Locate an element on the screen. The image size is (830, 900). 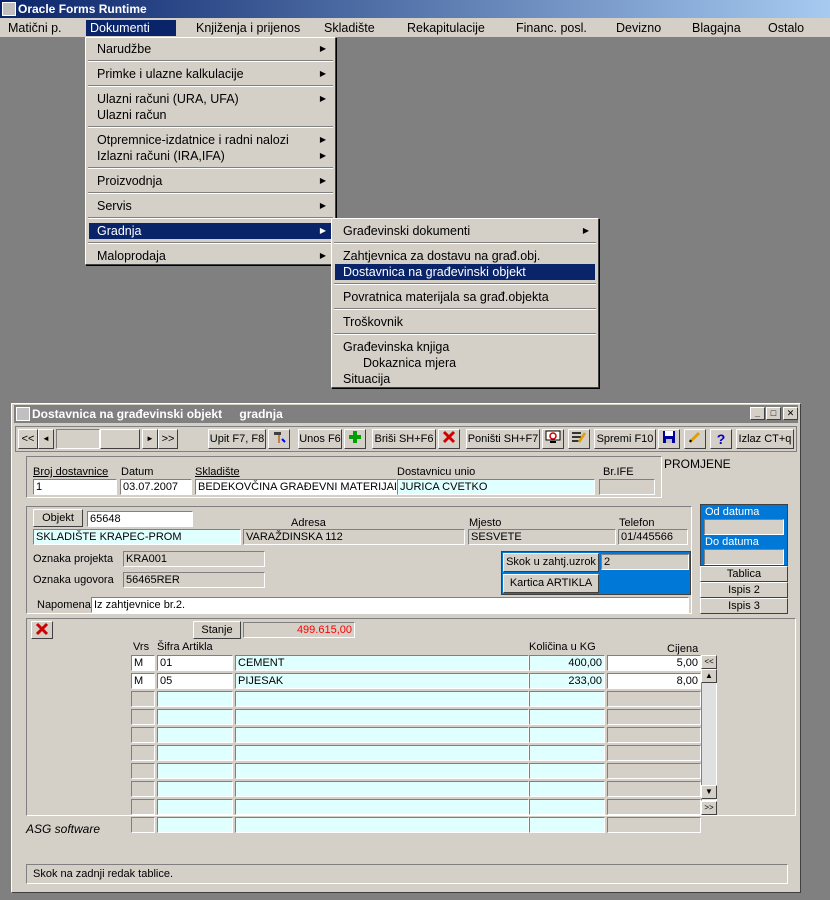
menu-item-gradevinski-dokumenti: Građevinski dokumenti ▶ is located at coordinates (465, 231).